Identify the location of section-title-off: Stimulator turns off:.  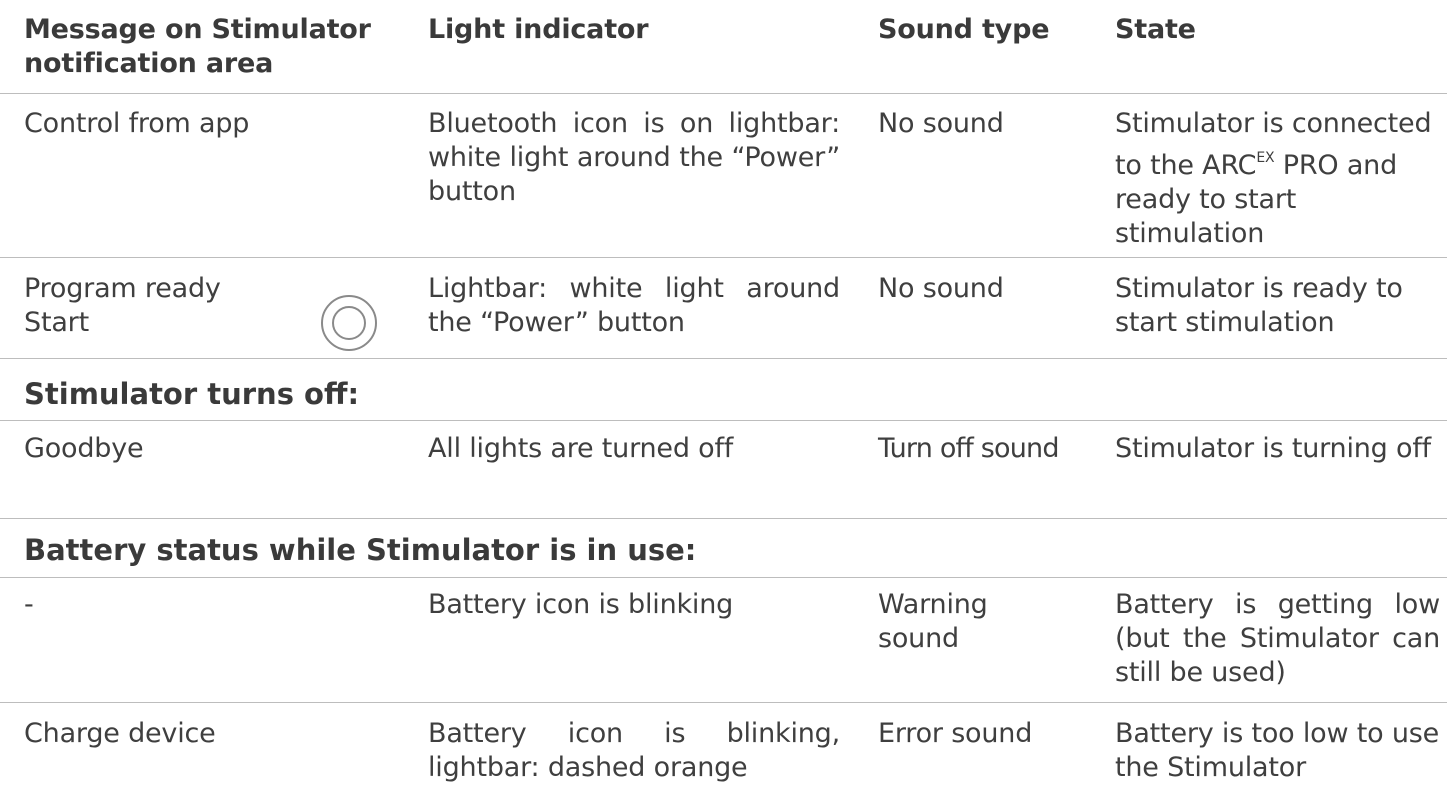
(192, 394).